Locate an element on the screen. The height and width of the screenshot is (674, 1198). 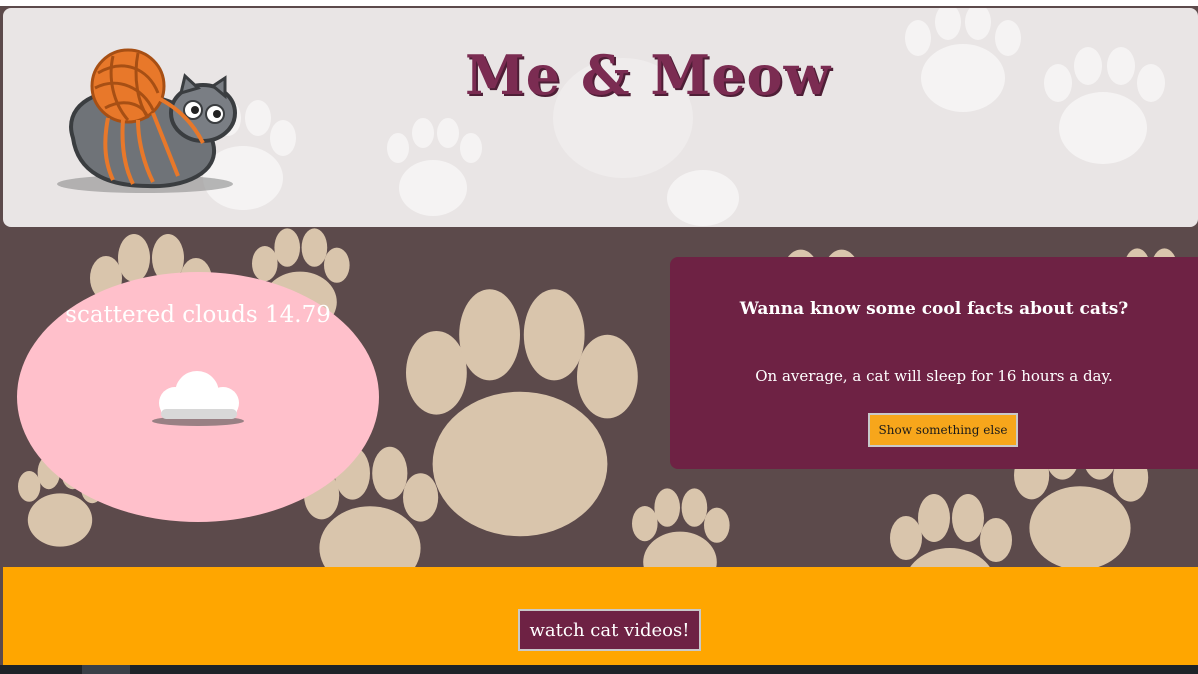
taskbar-item is located at coordinates (106, 669).